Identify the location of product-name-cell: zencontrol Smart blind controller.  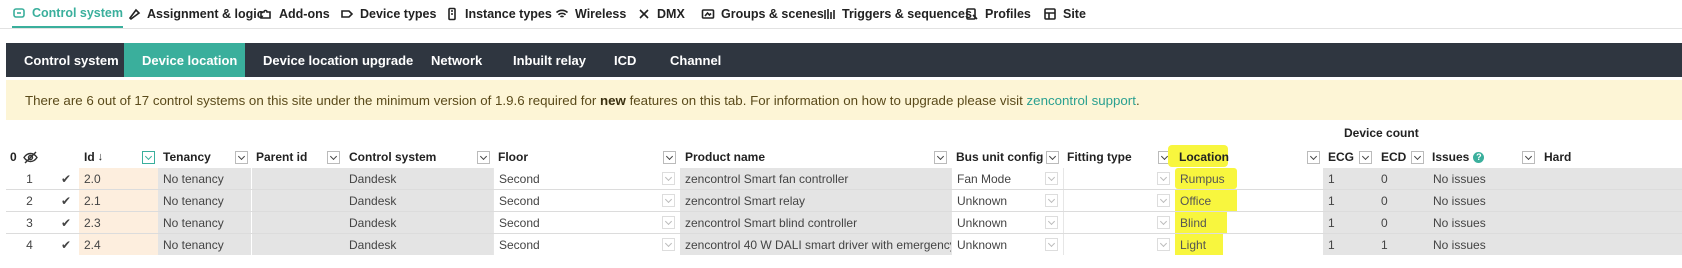
(815, 222).